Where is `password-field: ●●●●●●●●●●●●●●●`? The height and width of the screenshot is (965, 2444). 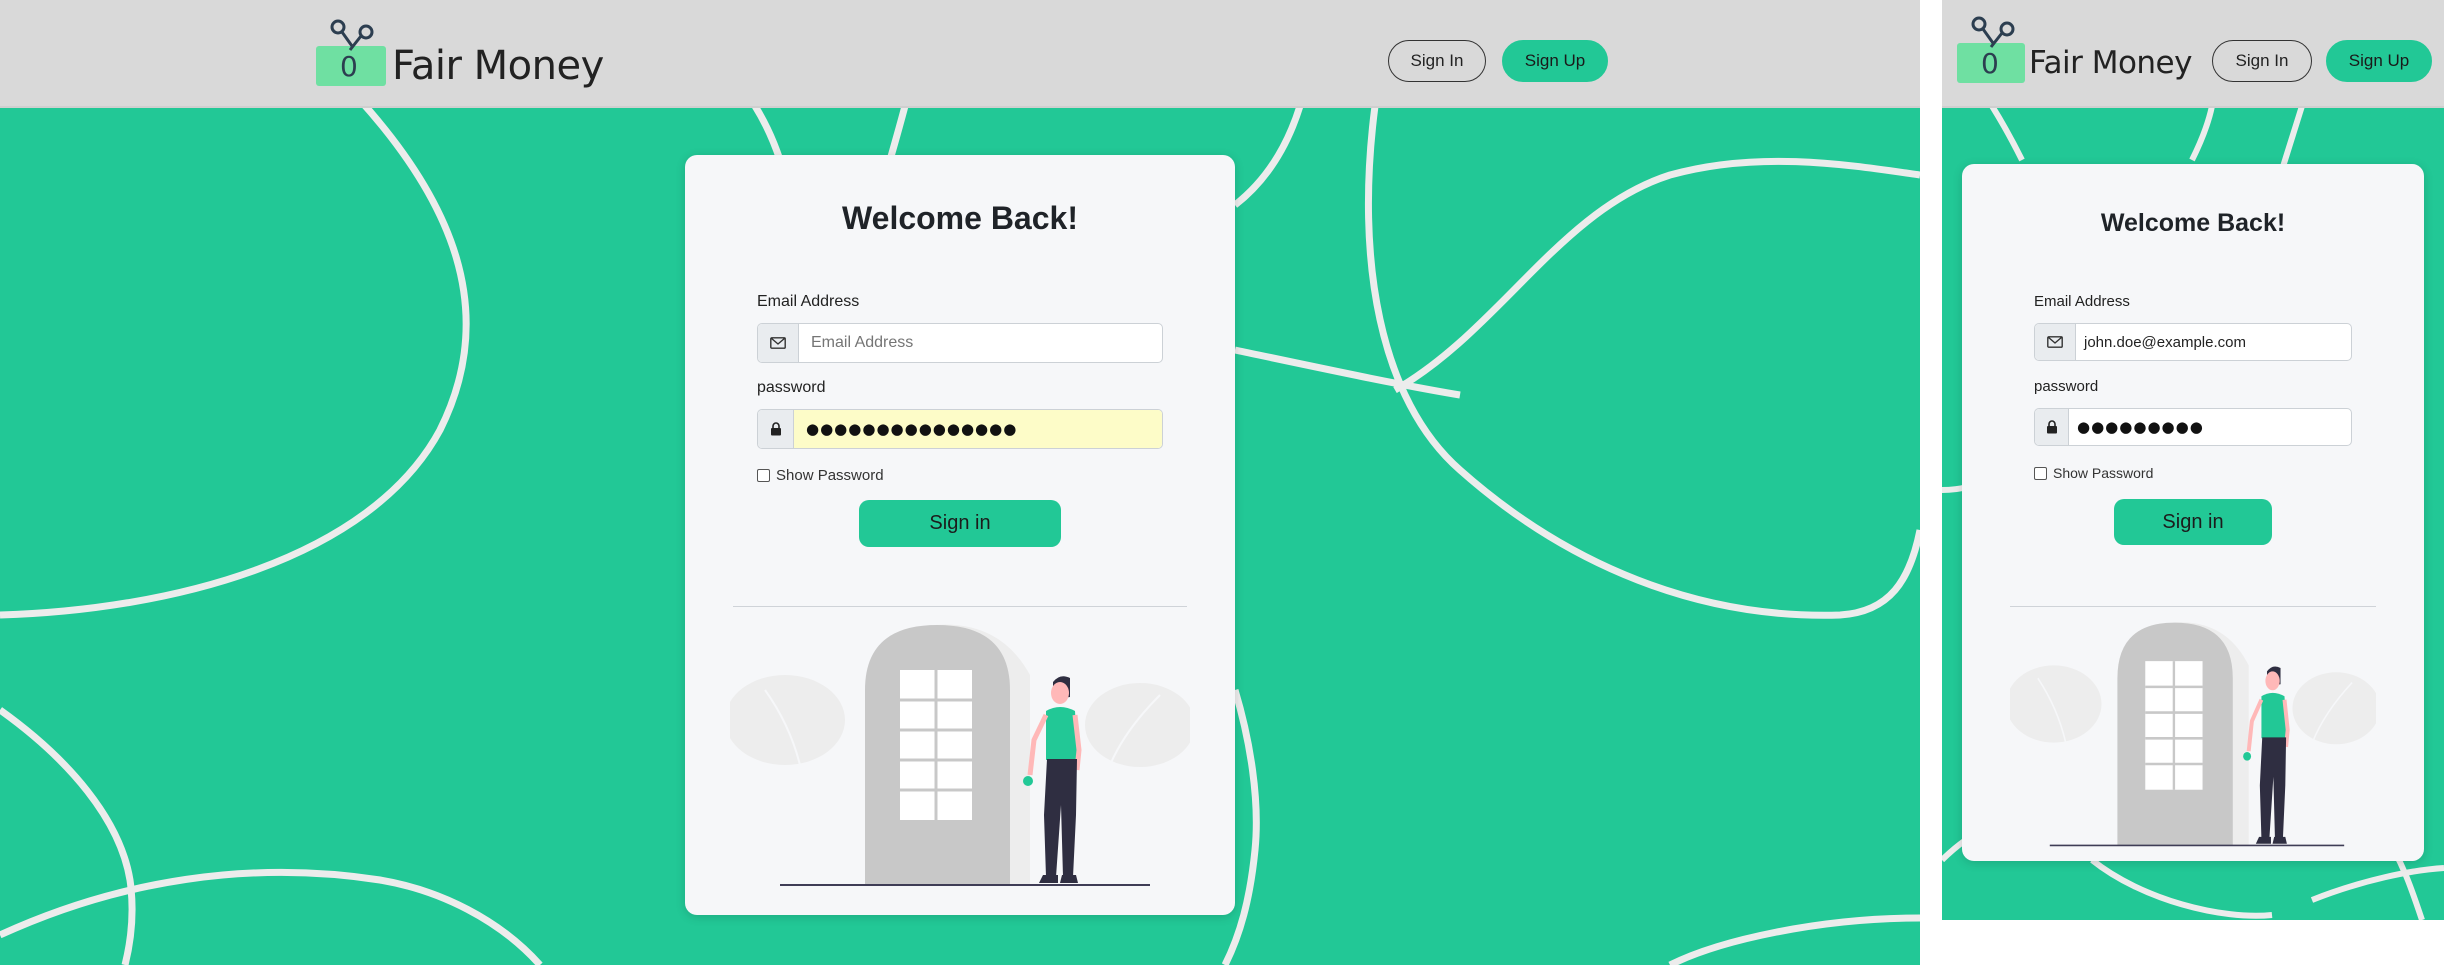
password-field: ●●●●●●●●●●●●●●● is located at coordinates (960, 429).